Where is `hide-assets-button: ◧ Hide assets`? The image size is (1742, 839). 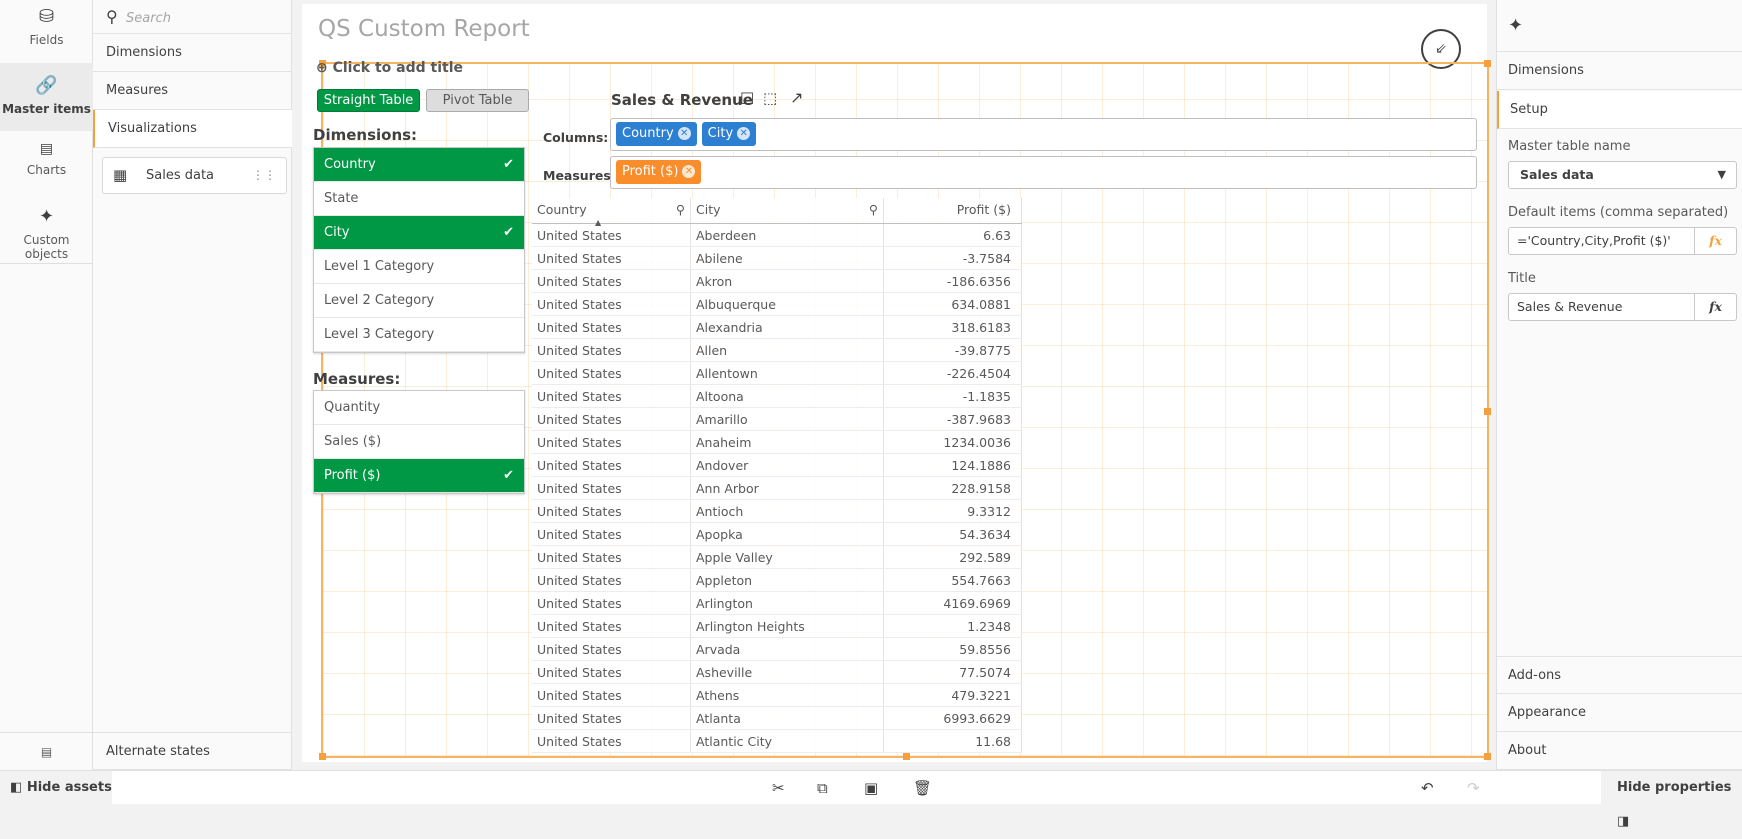
hide-assets-button: ◧ Hide assets is located at coordinates (56, 788).